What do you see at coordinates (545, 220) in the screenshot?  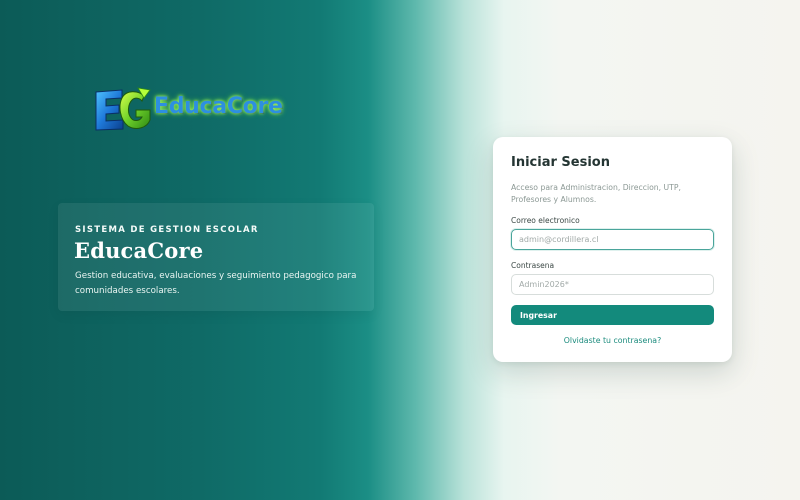 I see `email-label: Correo electronico` at bounding box center [545, 220].